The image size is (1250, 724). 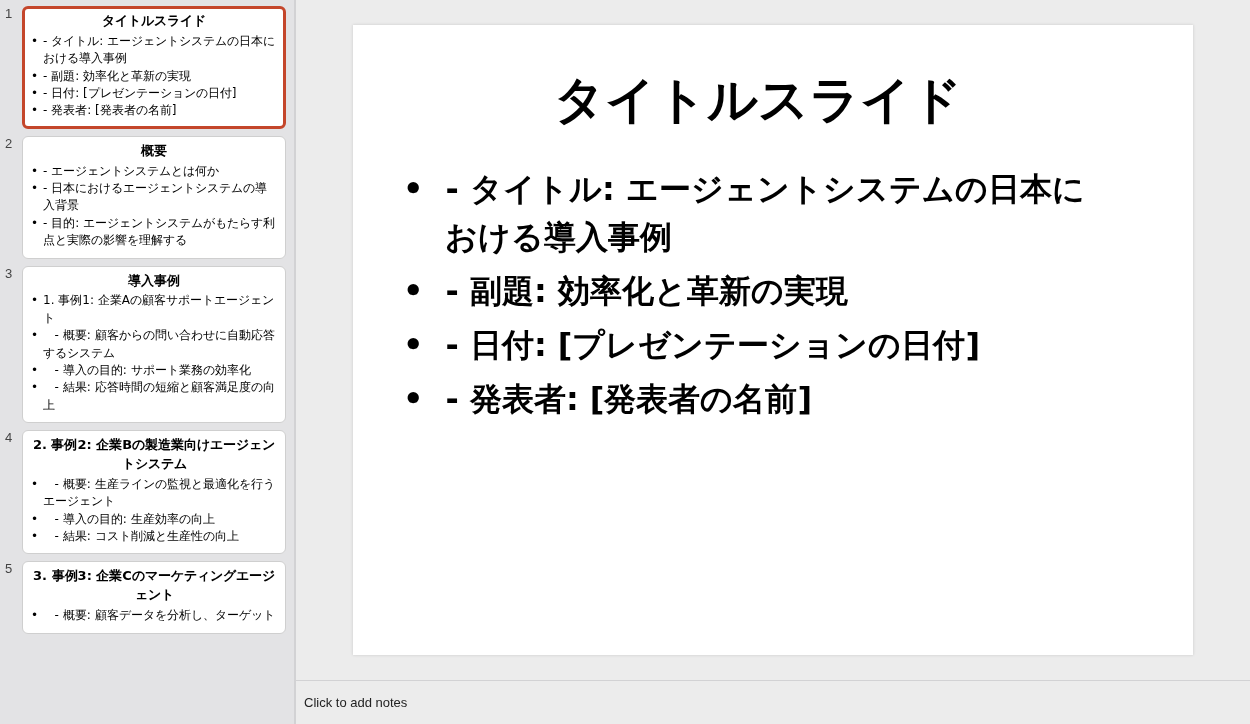 I want to click on slide-thumbnail: 3. 事例3: 企業Cのマーケティングエージェント • - 概要: 顧客データを分析し、ターゲット, so click(x=154, y=597).